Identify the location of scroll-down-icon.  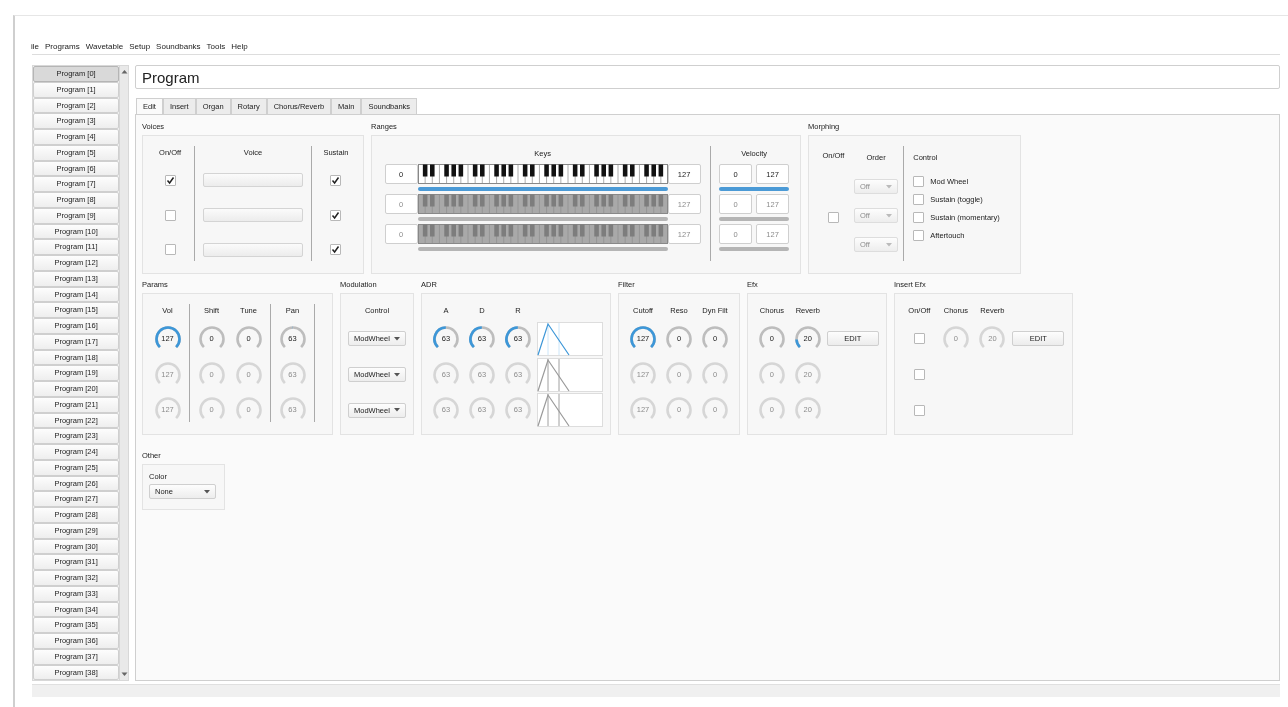
(124, 674).